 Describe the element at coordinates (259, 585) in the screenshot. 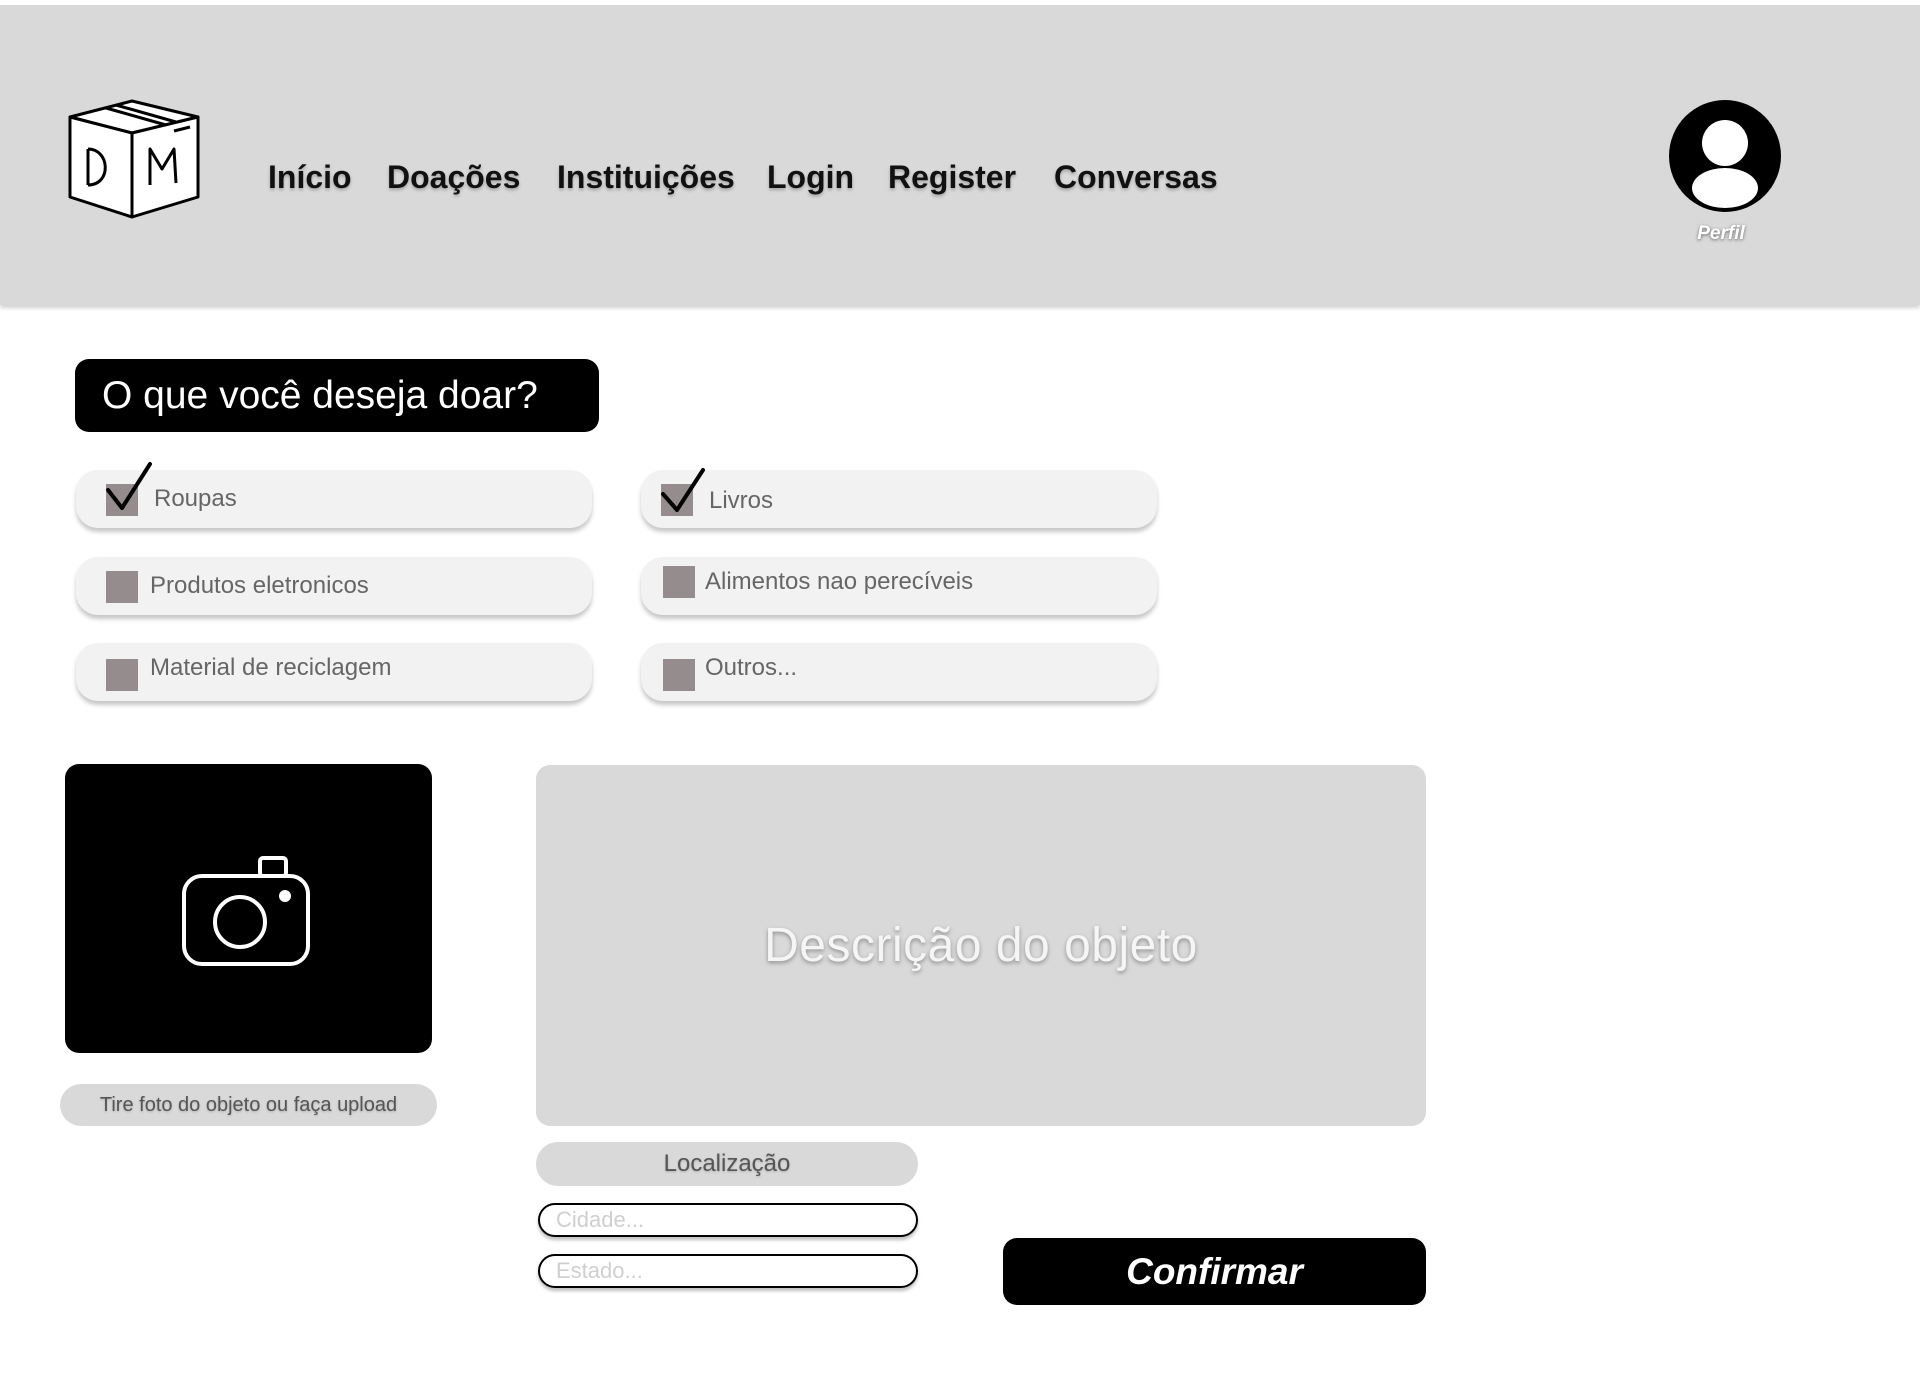

I see `option-label: Produtos eletronicos` at that location.